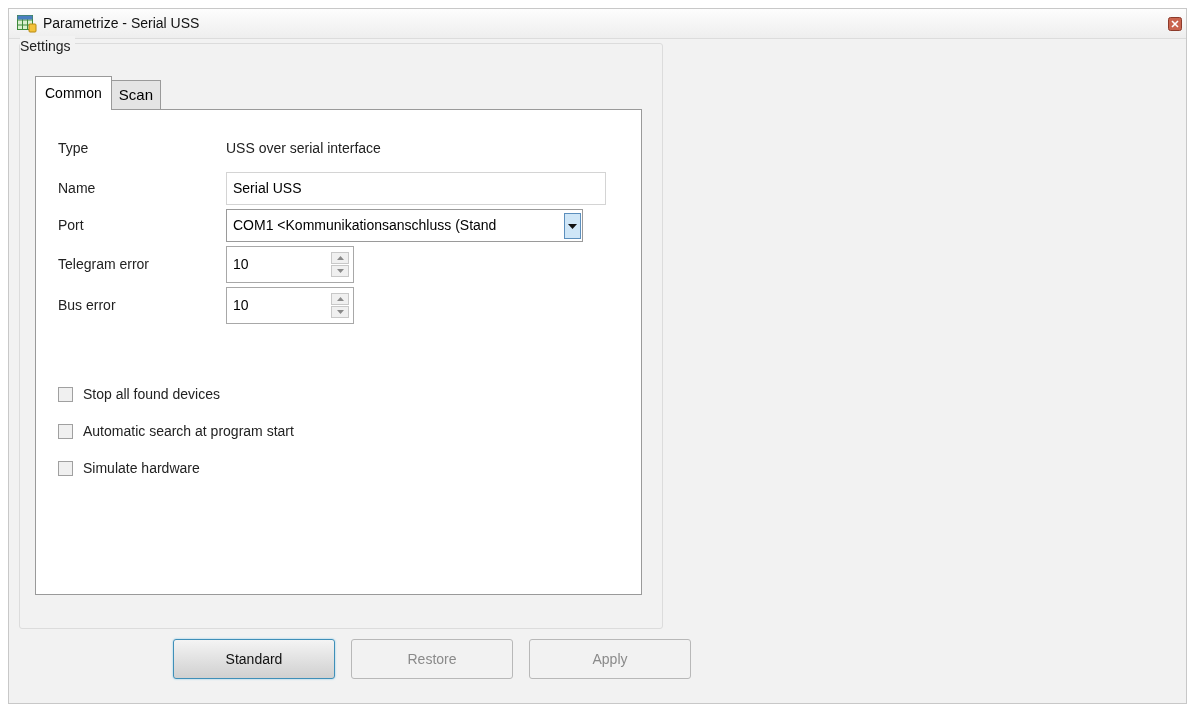 This screenshot has width=1187, height=704. I want to click on field-label: Bus error, so click(87, 305).